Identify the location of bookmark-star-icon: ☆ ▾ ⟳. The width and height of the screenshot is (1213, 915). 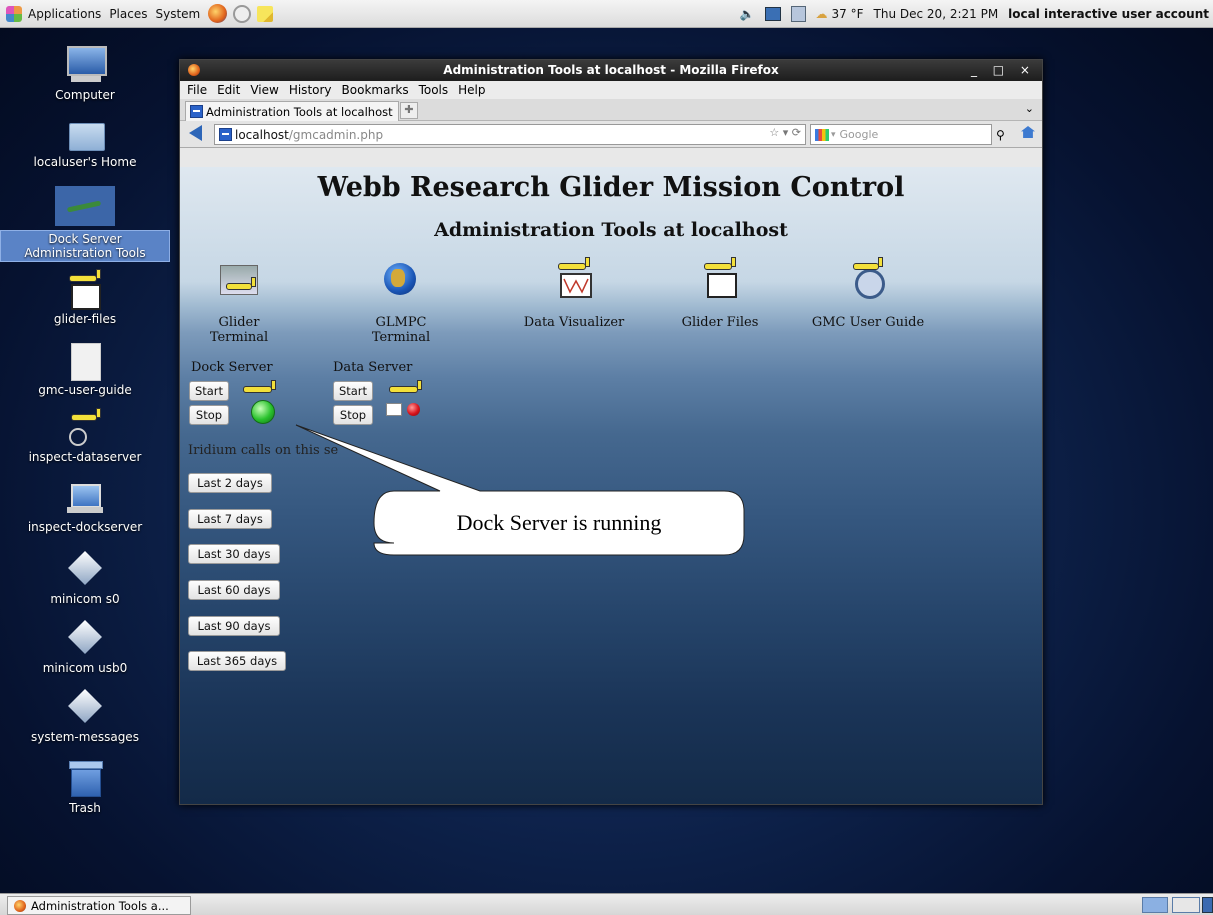
(785, 132).